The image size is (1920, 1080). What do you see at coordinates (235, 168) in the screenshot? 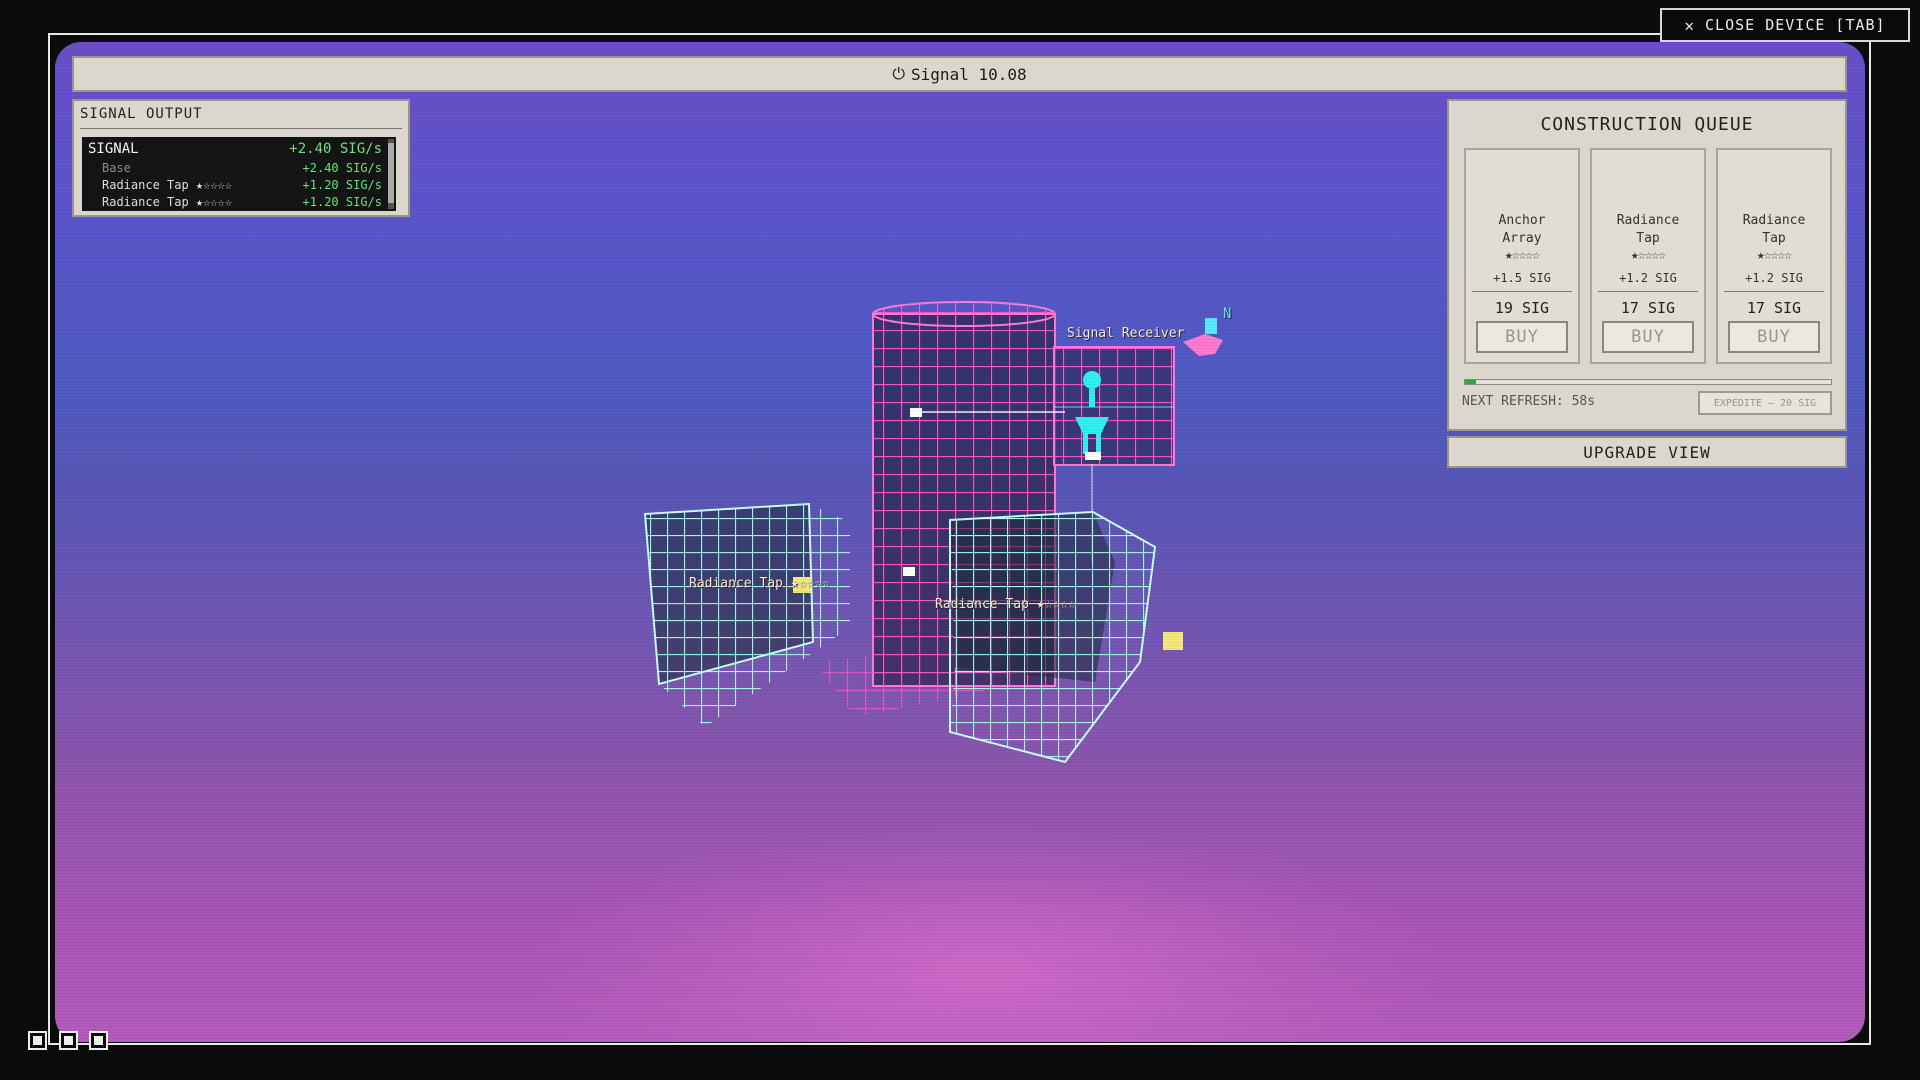
I see `signal-row-base: Base +2.40 SIG/s` at bounding box center [235, 168].